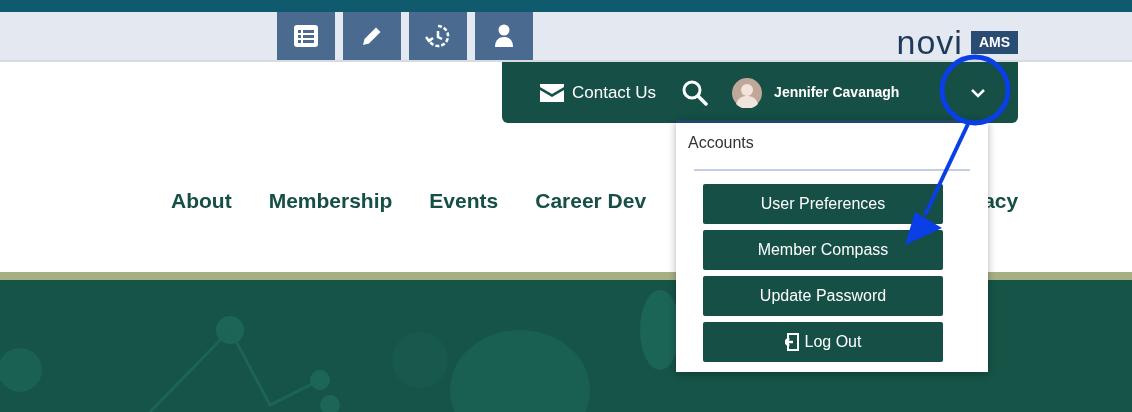 This screenshot has height=412, width=1132. I want to click on pencil-icon-button, so click(372, 36).